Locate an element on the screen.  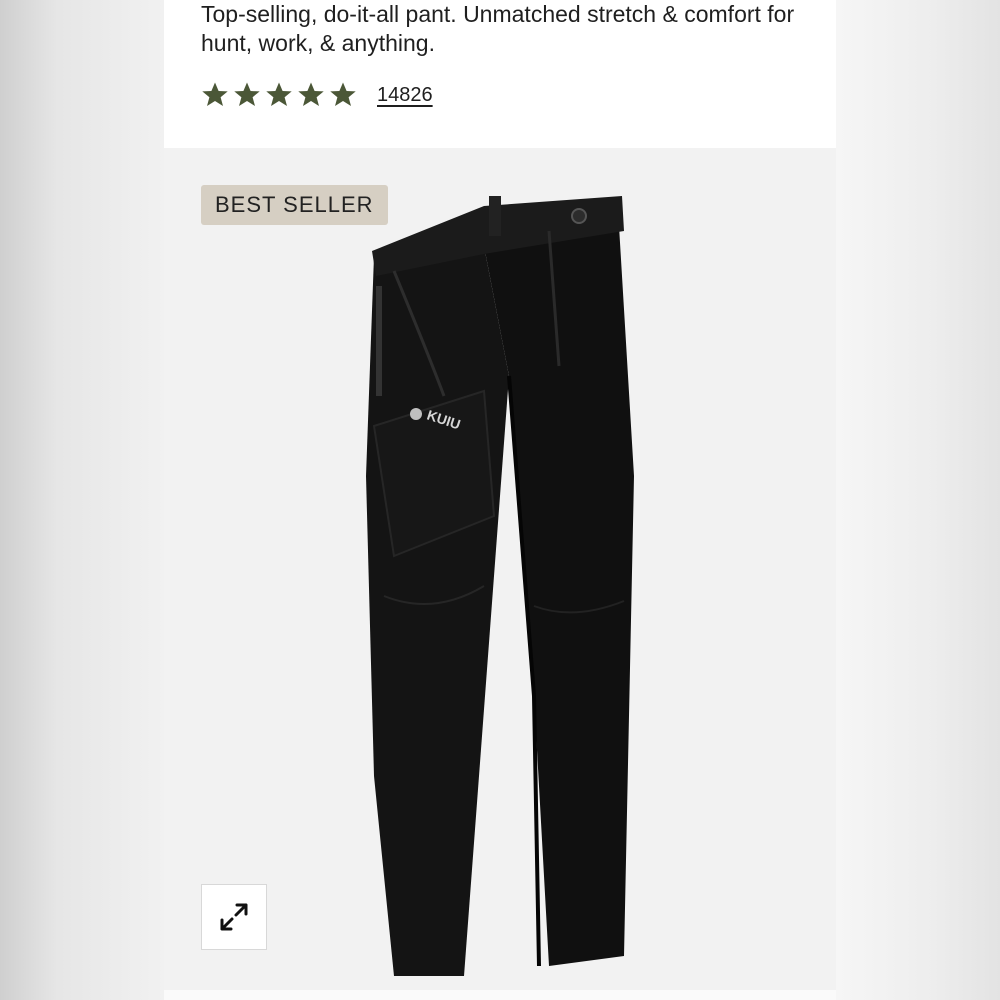
belt-loop is located at coordinates (495, 216).